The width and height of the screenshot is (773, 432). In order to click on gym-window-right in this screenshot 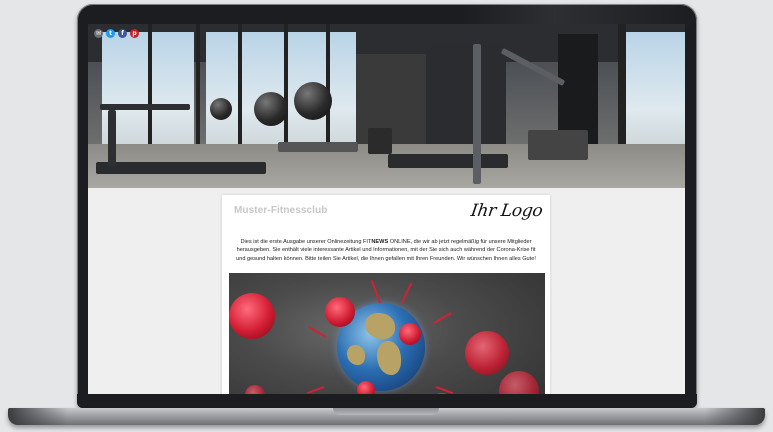, I will do `click(654, 97)`.